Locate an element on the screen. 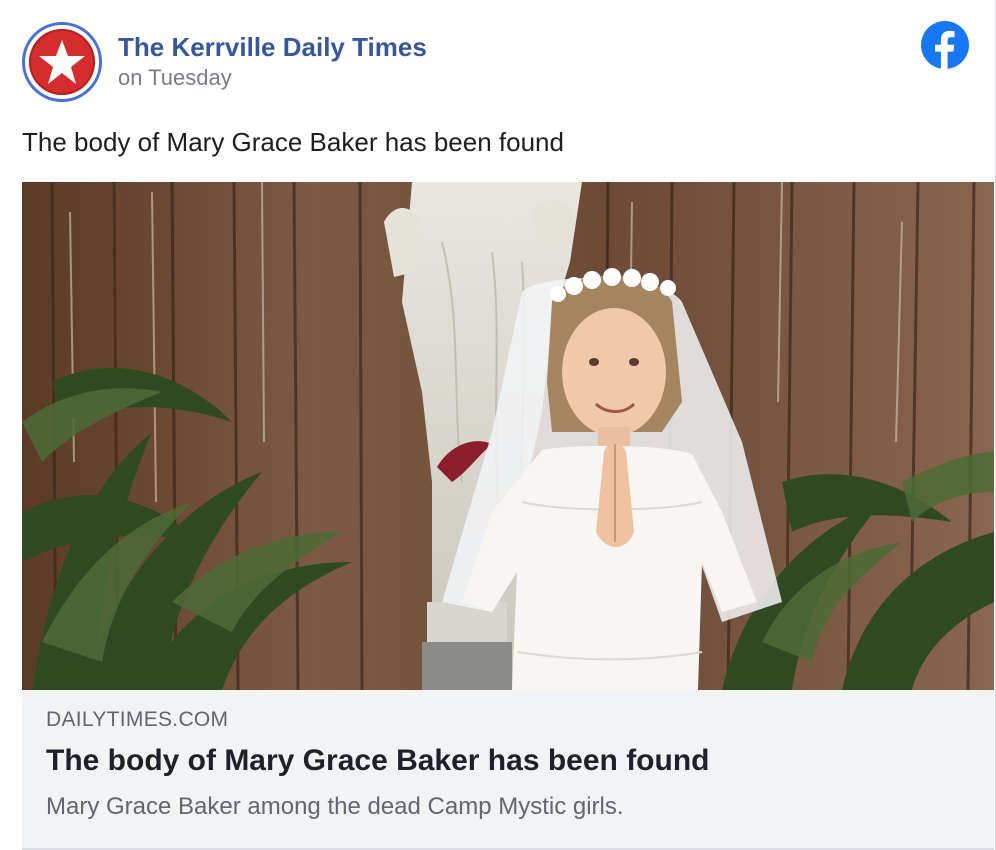  post-meta: The Kerrville Daily Times on Tuesday is located at coordinates (272, 62).